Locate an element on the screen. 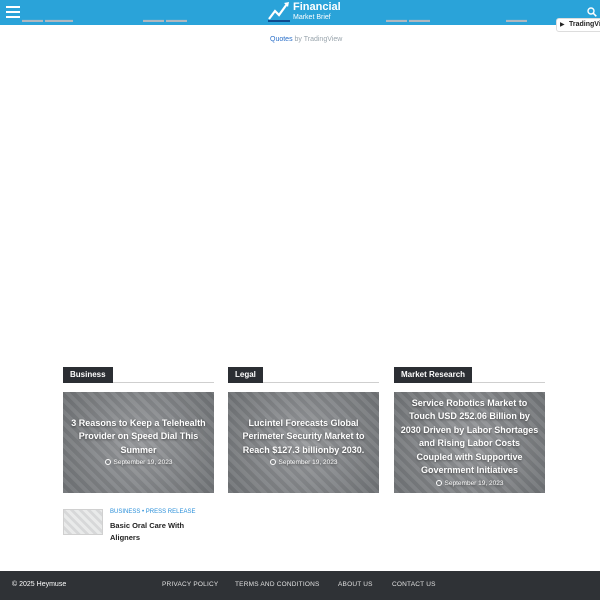 The height and width of the screenshot is (600, 600). footer-link-terms: TERMS AND CONDITIONS is located at coordinates (277, 584).